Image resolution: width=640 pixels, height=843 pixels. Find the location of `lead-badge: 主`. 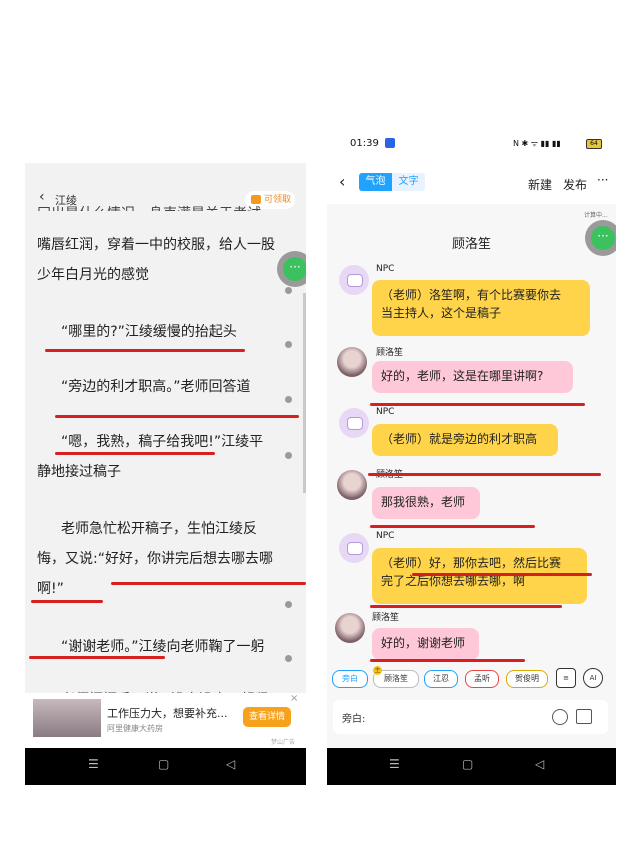

lead-badge: 主 is located at coordinates (377, 670).